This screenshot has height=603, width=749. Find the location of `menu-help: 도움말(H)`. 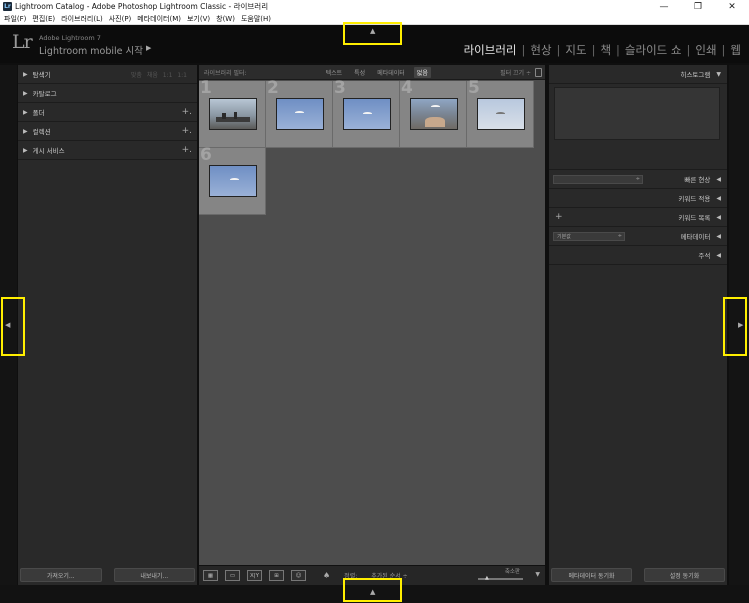

menu-help: 도움말(H) is located at coordinates (256, 19).